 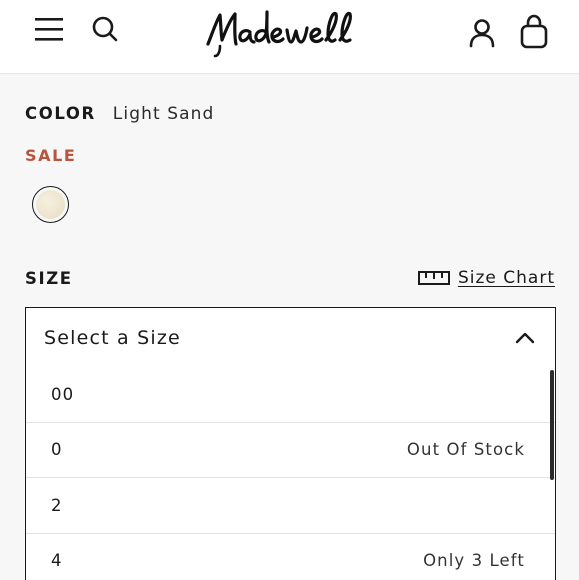 What do you see at coordinates (525, 338) in the screenshot?
I see `chevron-up-icon` at bounding box center [525, 338].